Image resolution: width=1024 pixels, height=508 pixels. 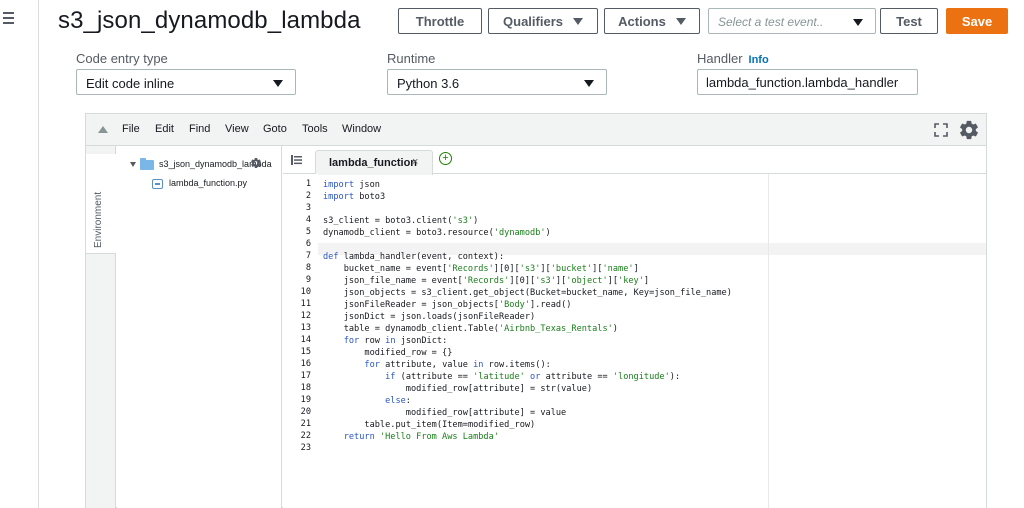 What do you see at coordinates (415, 162) in the screenshot?
I see `close-icon: ×` at bounding box center [415, 162].